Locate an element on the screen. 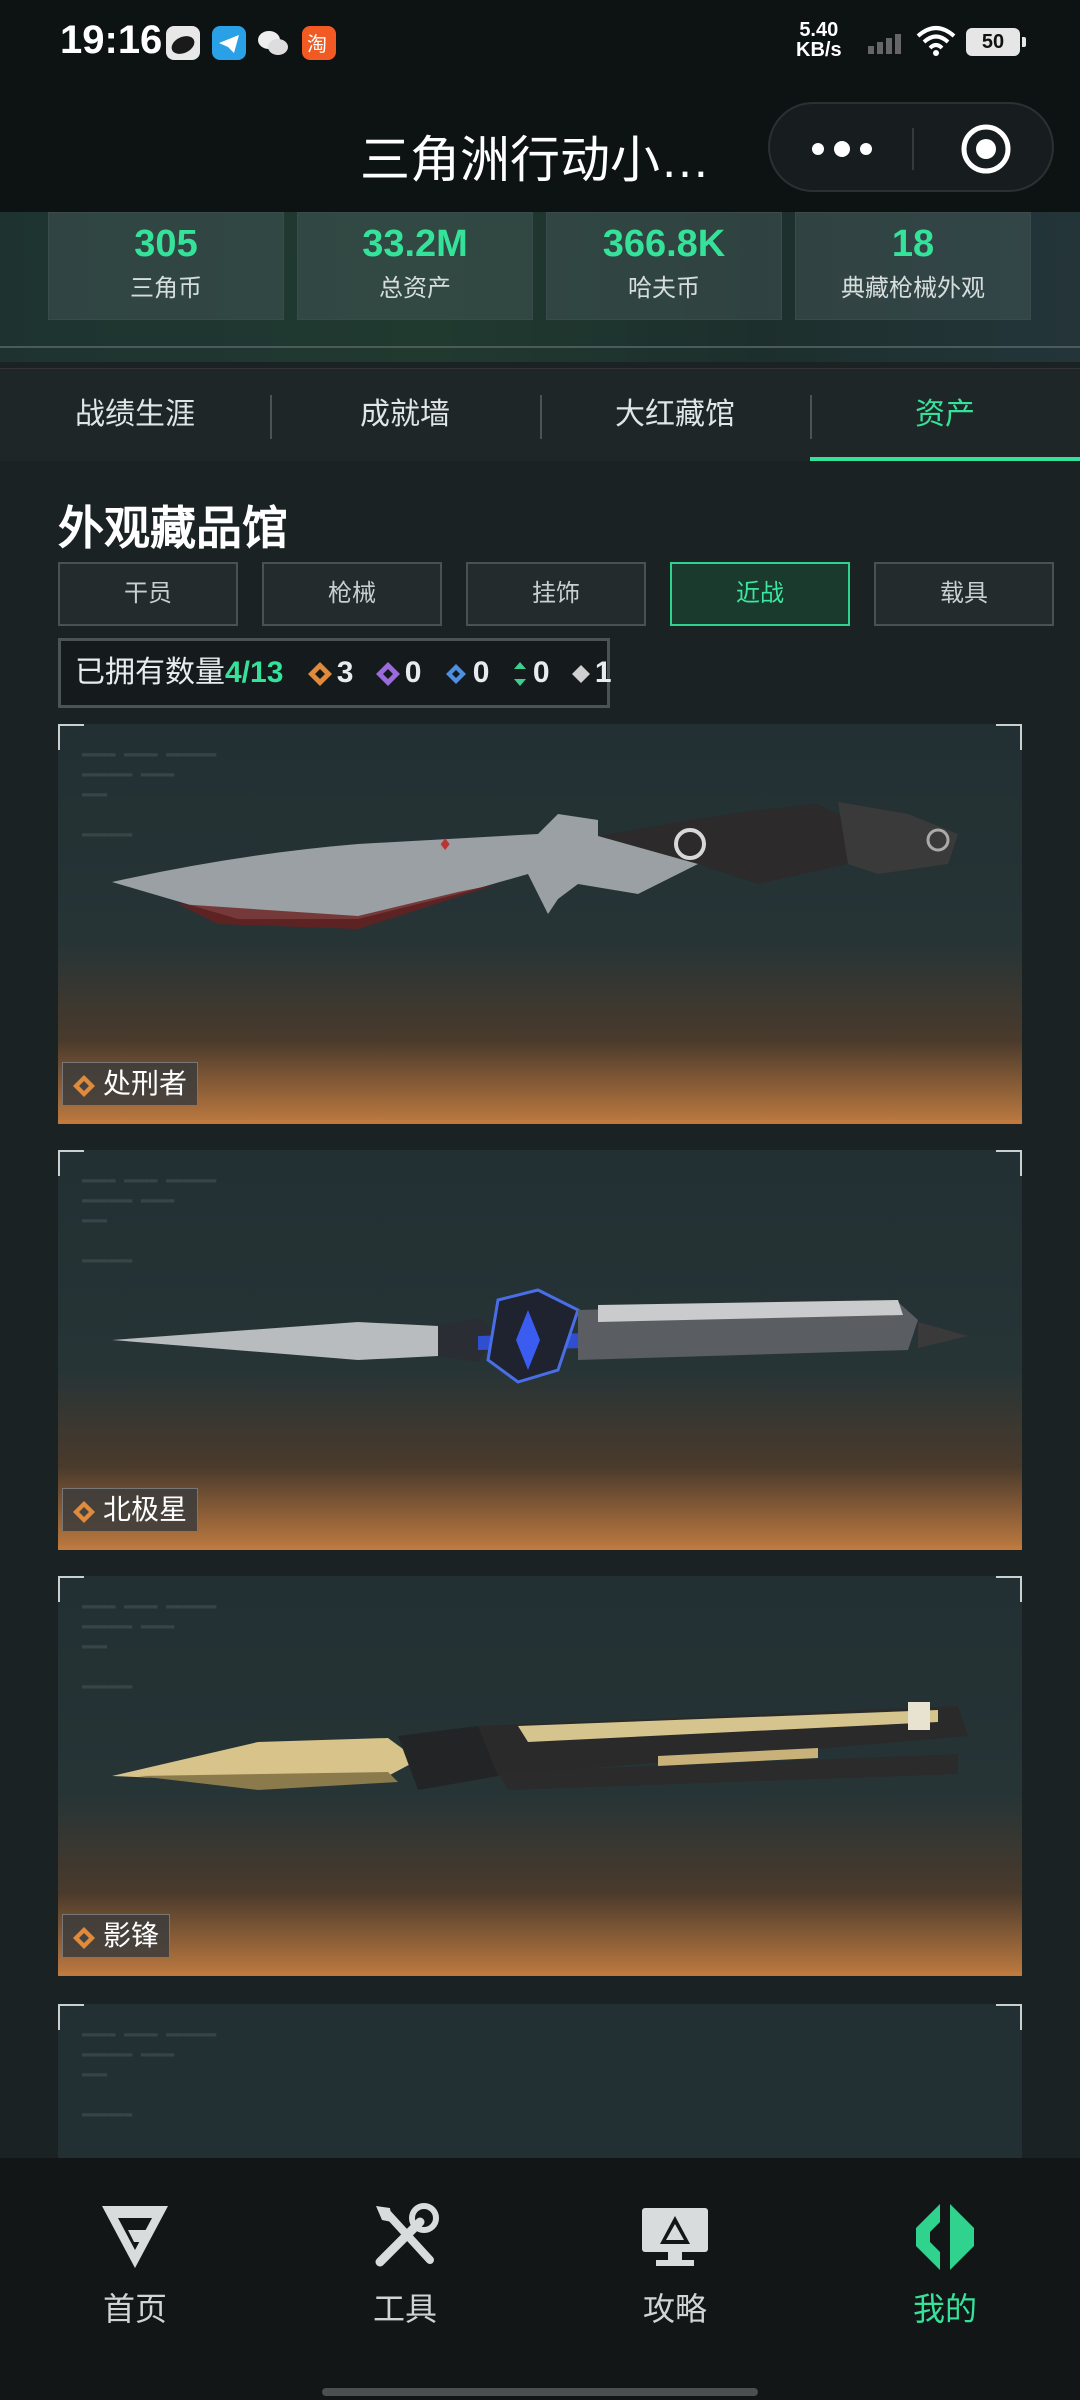  stat-sanjiao-coin: 305 三角币 is located at coordinates (166, 266).